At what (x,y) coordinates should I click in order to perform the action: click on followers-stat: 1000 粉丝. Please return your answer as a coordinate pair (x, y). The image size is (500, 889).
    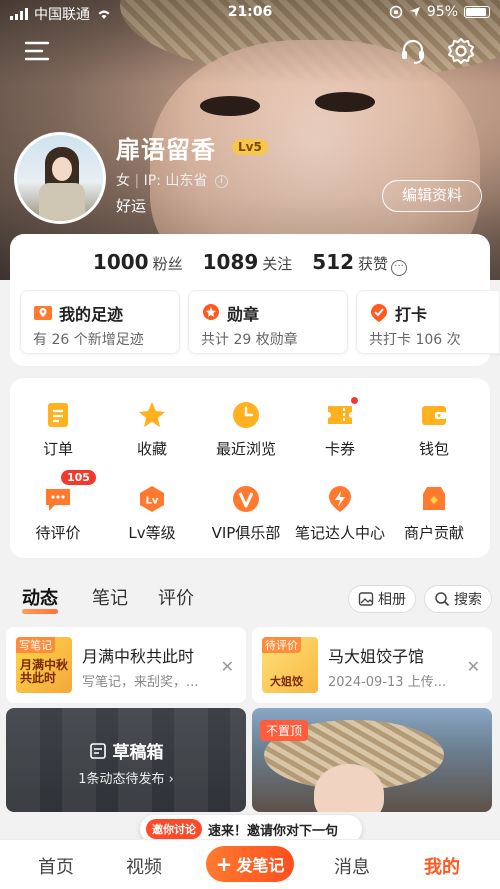
    Looking at the image, I should click on (138, 262).